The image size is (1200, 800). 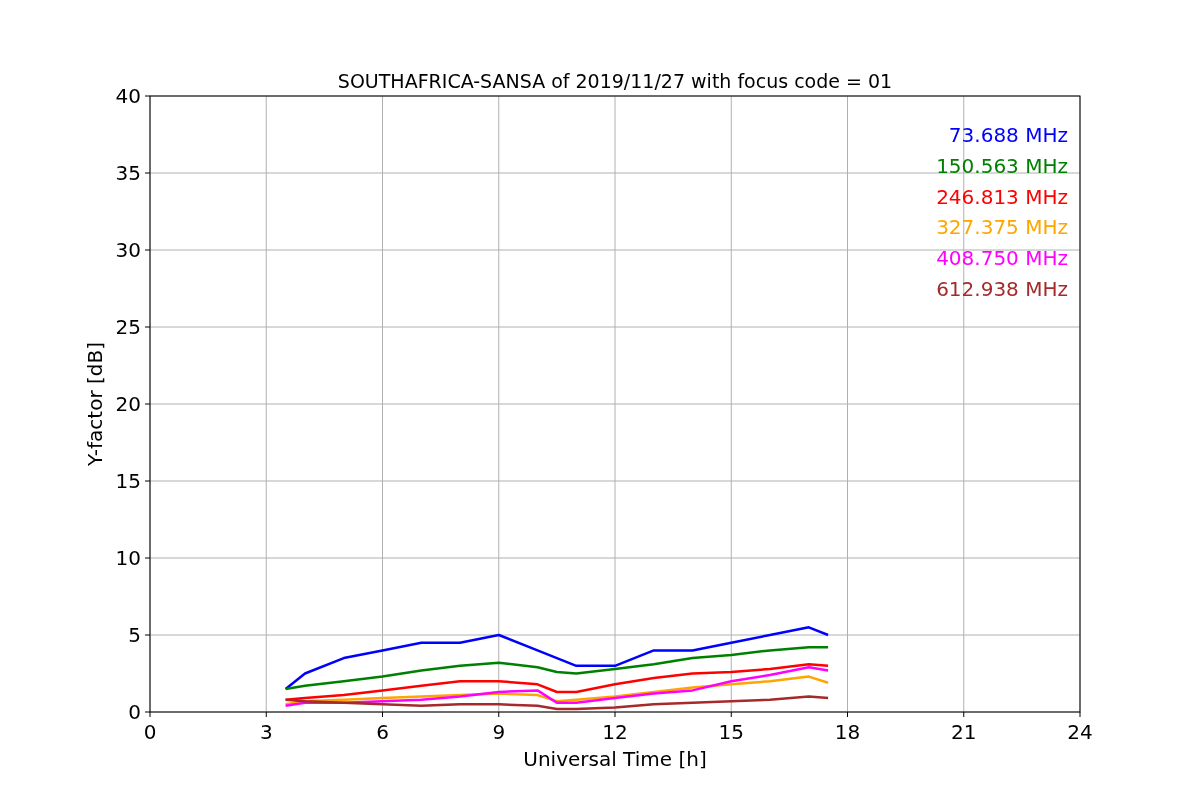 I want to click on legend-label: 612.938 MHz, so click(x=1002, y=289).